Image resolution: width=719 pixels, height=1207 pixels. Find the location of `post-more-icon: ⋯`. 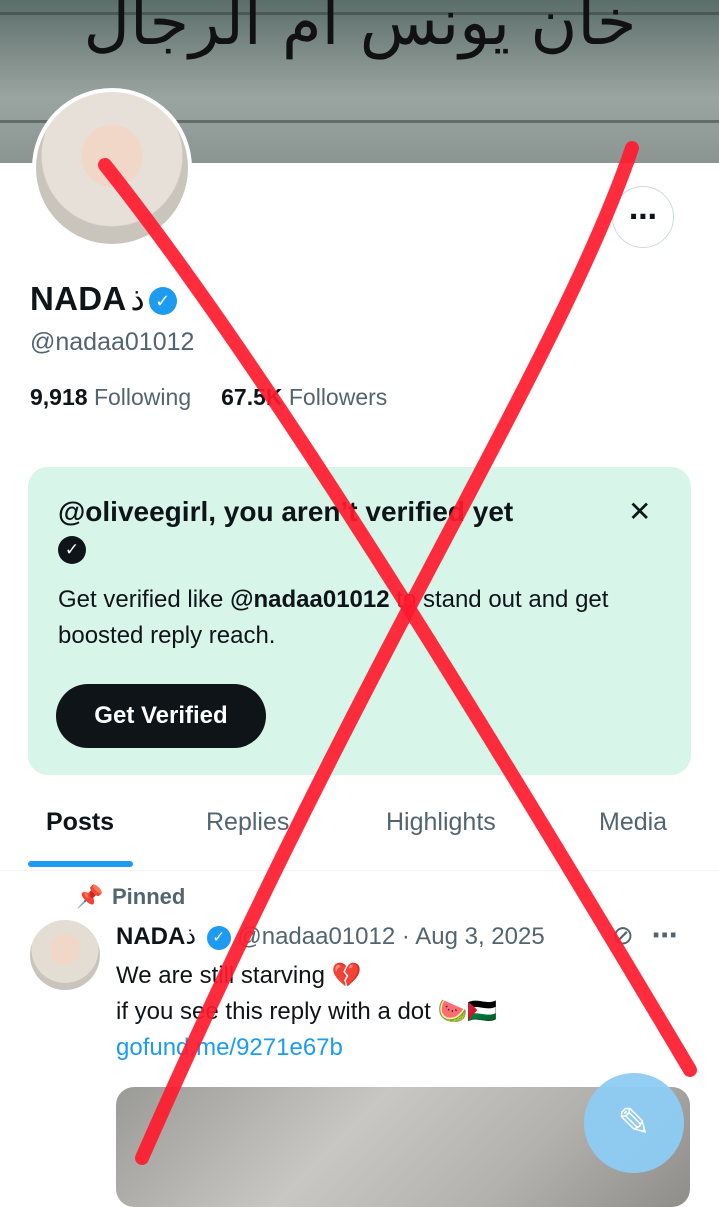

post-more-icon: ⋯ is located at coordinates (665, 935).